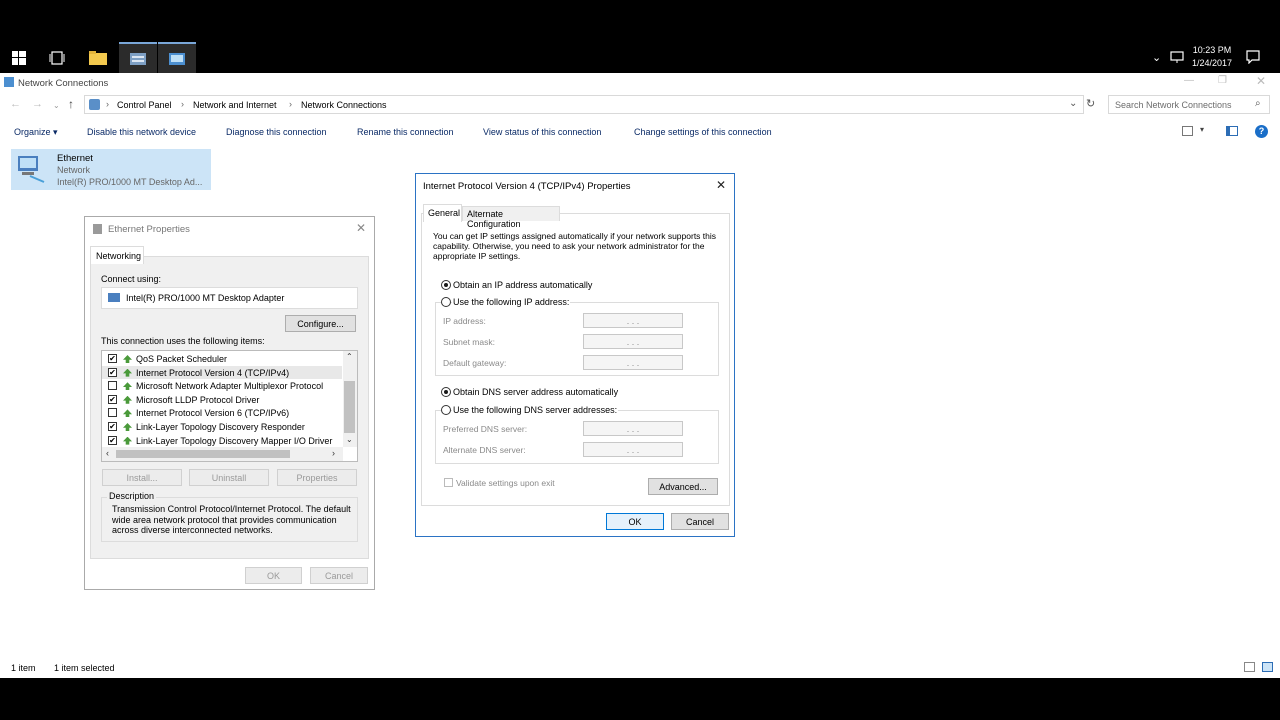  I want to click on obtain-ip-label: Obtain an IP address automatically, so click(522, 285).